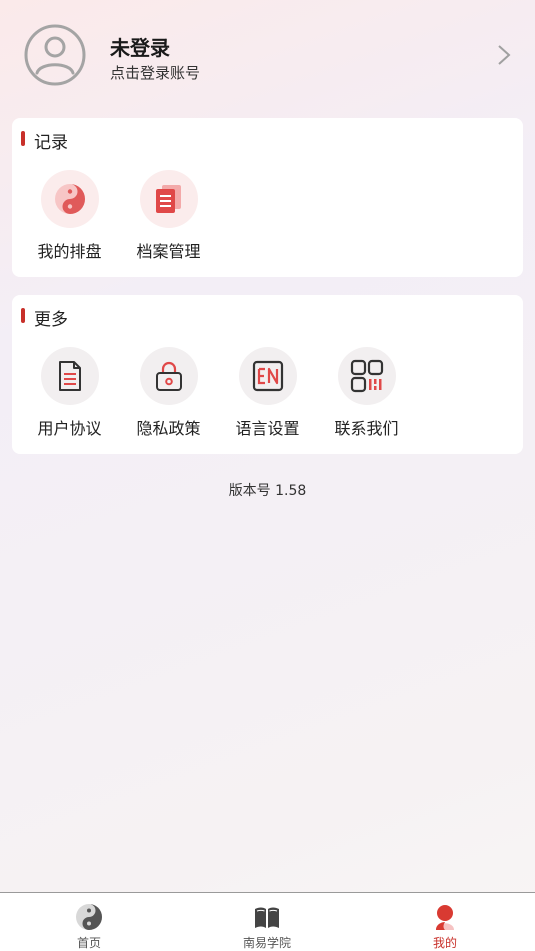  I want to click on tab-home: 首页, so click(89, 922).